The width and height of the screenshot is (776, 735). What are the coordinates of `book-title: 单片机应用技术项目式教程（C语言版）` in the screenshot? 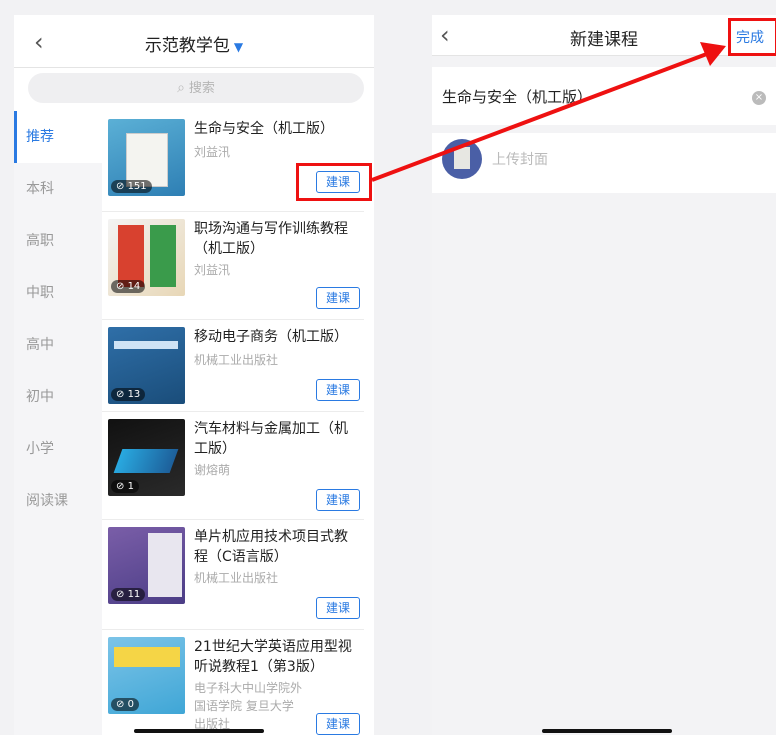 It's located at (271, 547).